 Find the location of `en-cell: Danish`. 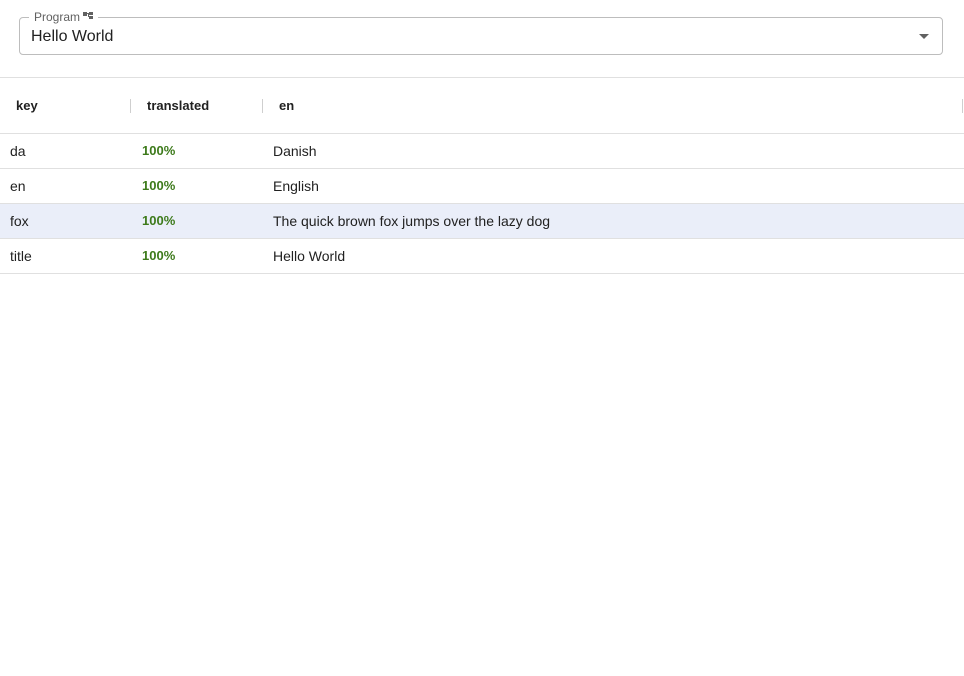

en-cell: Danish is located at coordinates (295, 151).